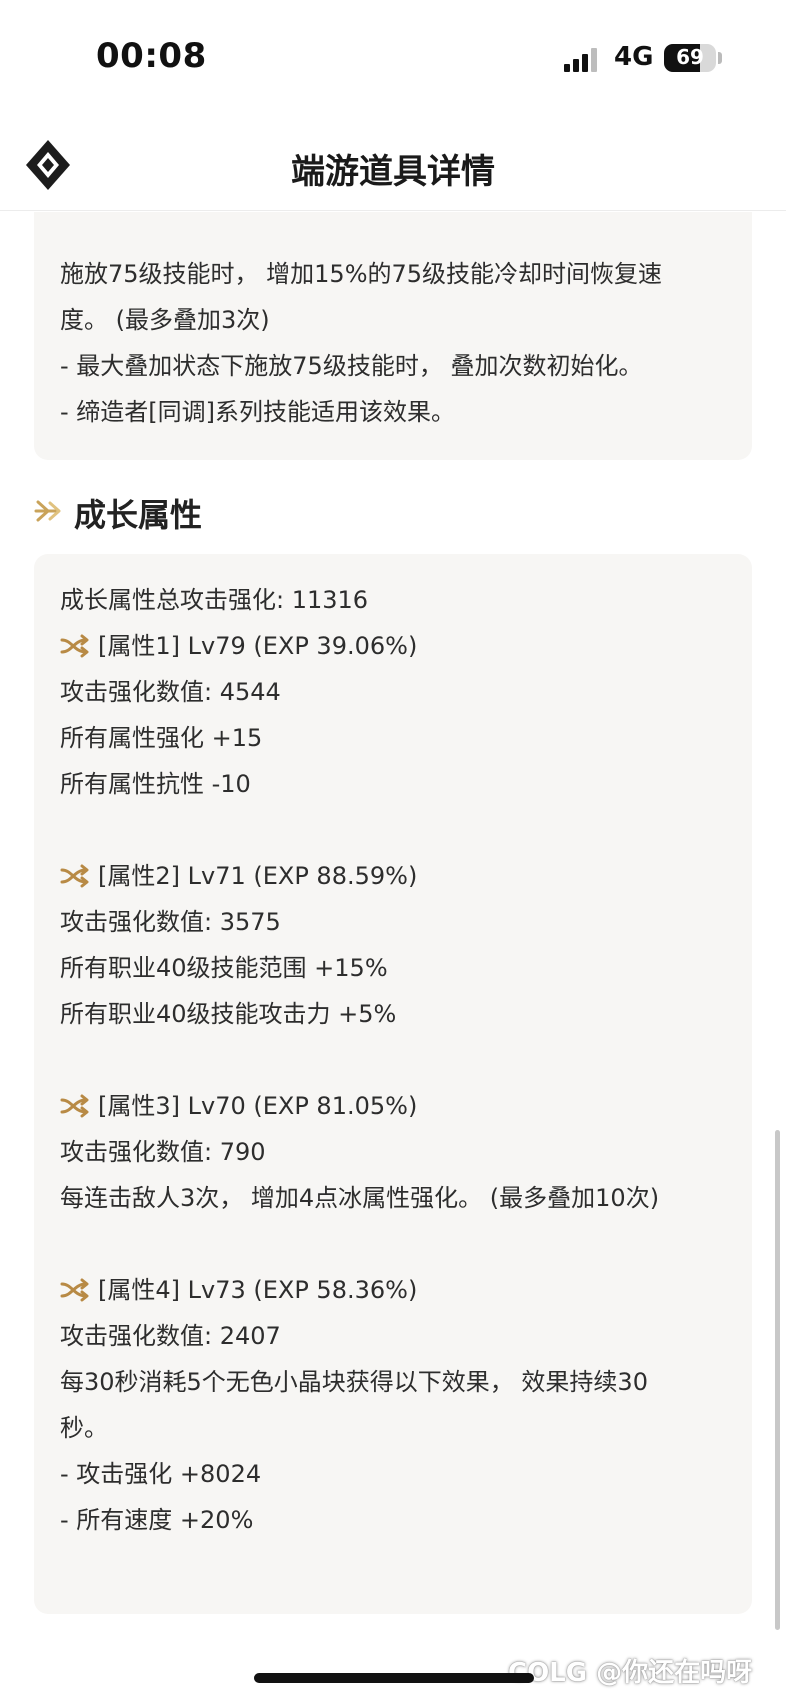  What do you see at coordinates (258, 1106) in the screenshot?
I see `attribute-title: [属性3] Lv70 (EXP 81.05%)` at bounding box center [258, 1106].